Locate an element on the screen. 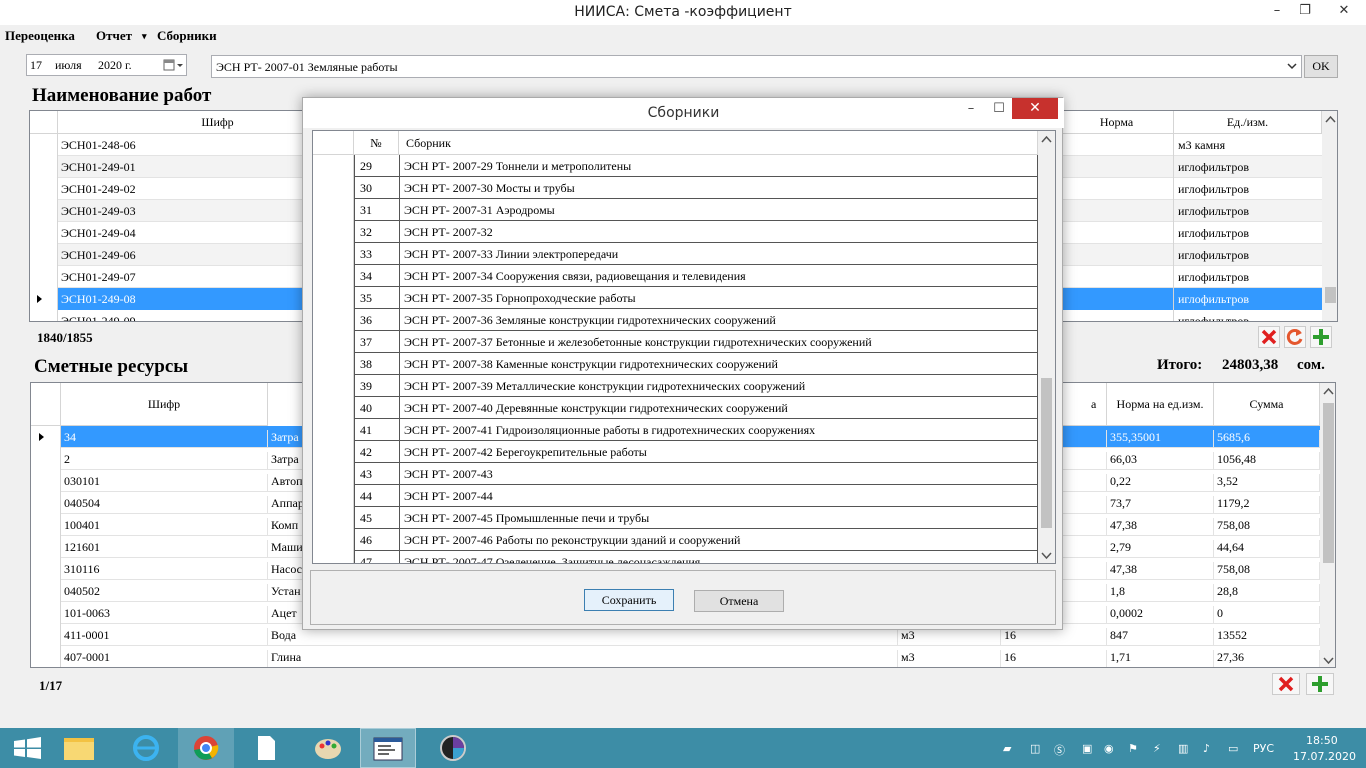  date-picker: 17 июля 2020 г. is located at coordinates (106, 65).